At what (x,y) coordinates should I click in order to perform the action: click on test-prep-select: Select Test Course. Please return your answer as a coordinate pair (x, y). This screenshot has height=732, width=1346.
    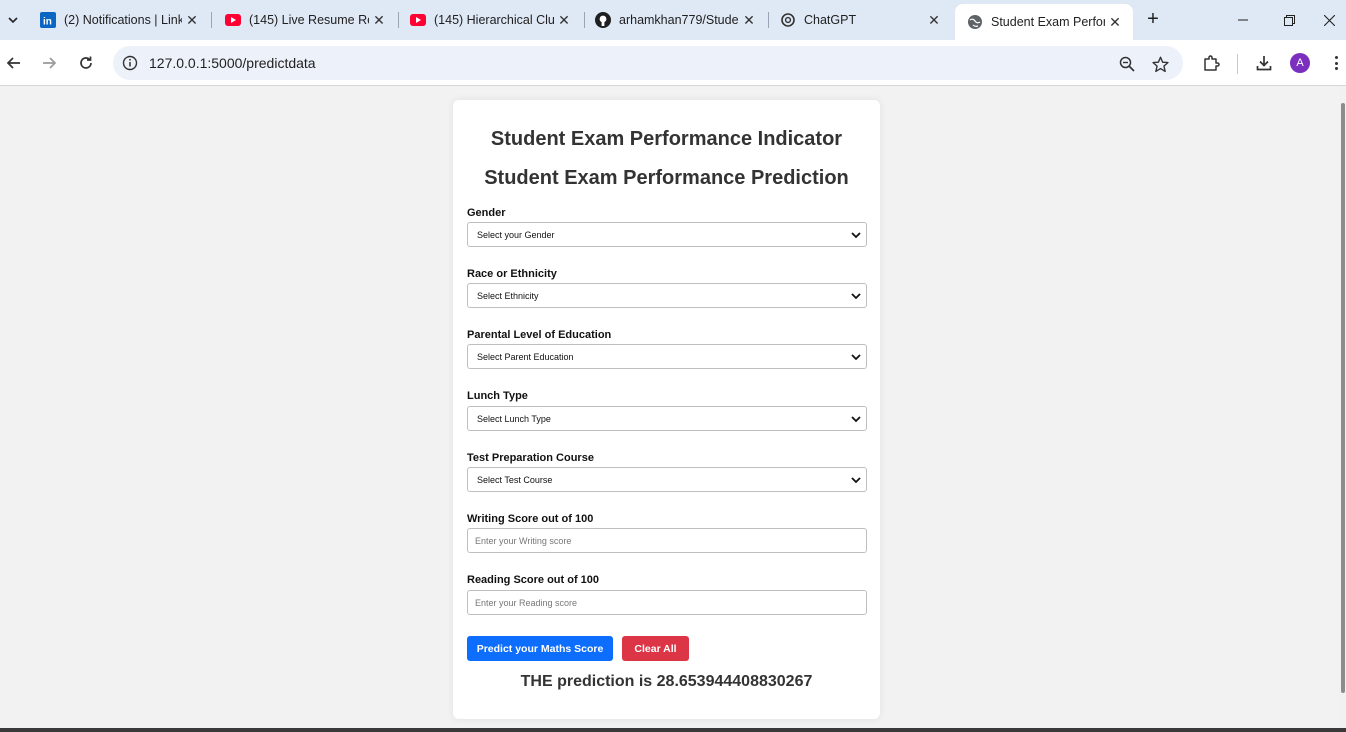
    Looking at the image, I should click on (667, 479).